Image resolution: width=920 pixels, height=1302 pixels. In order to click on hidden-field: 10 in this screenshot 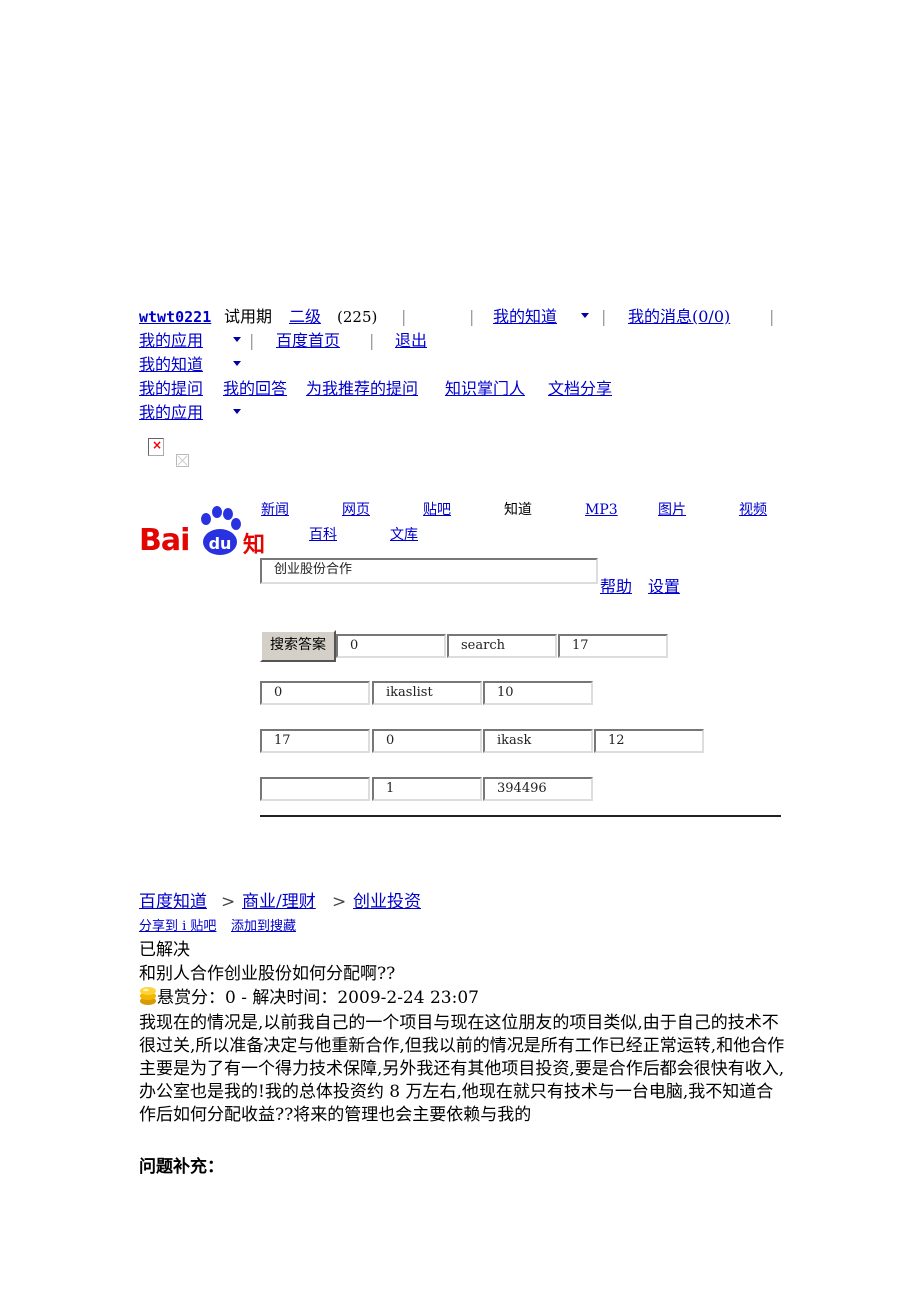, I will do `click(538, 693)`.